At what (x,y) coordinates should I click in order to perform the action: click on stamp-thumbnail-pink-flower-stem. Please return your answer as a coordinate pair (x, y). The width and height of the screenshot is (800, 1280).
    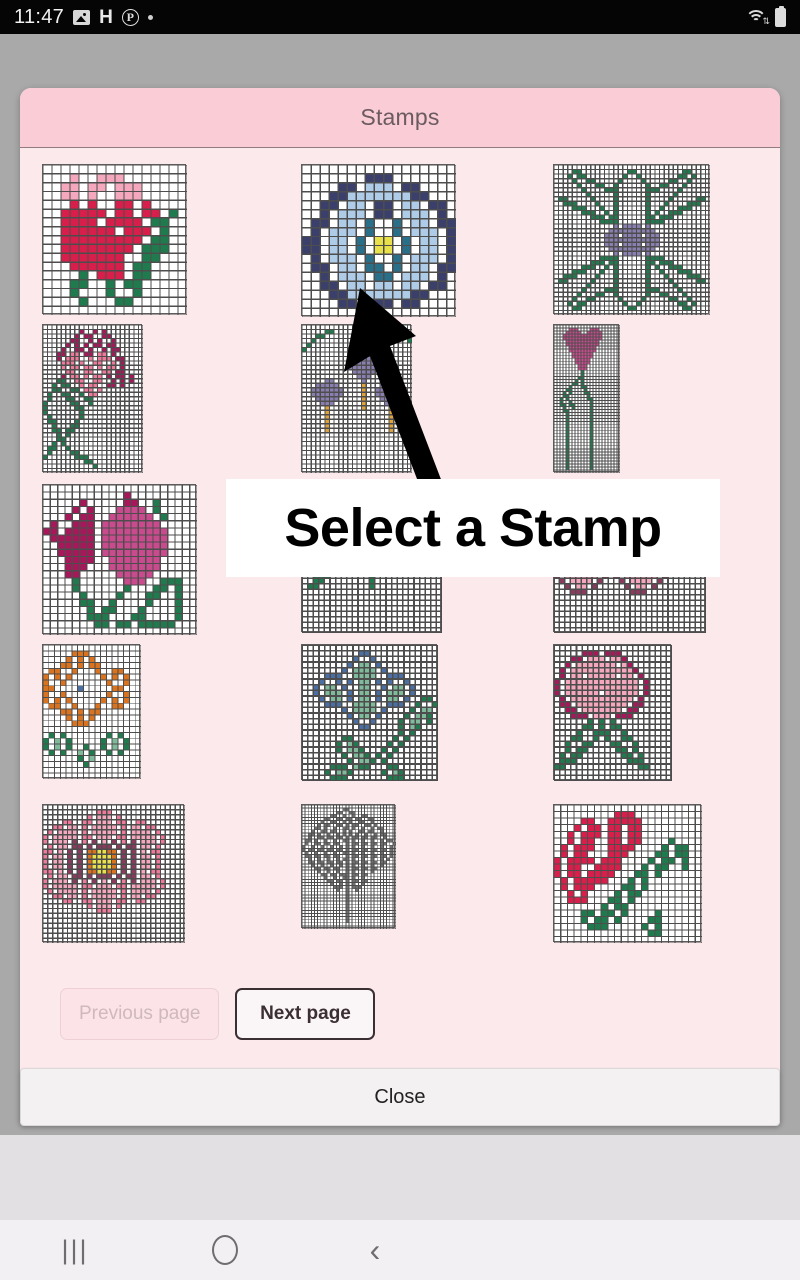
    Looking at the image, I should click on (93, 399).